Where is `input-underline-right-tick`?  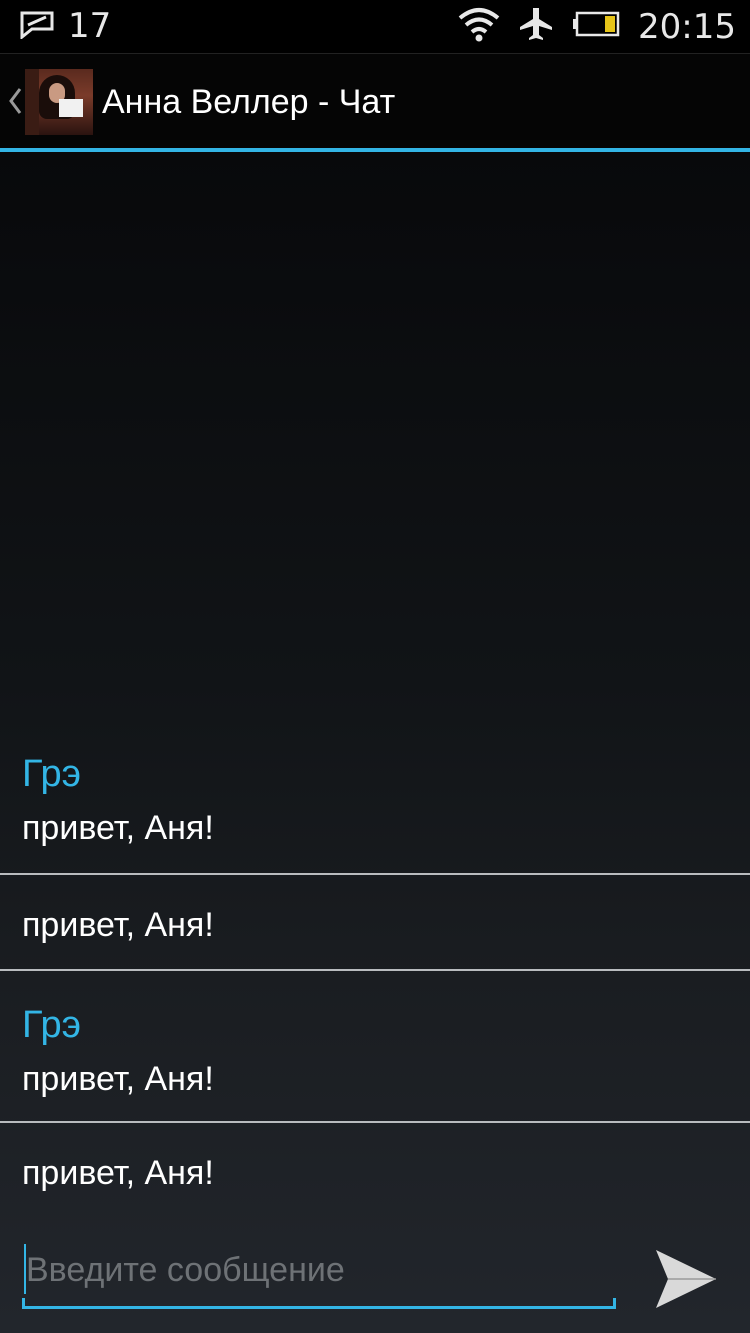
input-underline-right-tick is located at coordinates (614, 1303).